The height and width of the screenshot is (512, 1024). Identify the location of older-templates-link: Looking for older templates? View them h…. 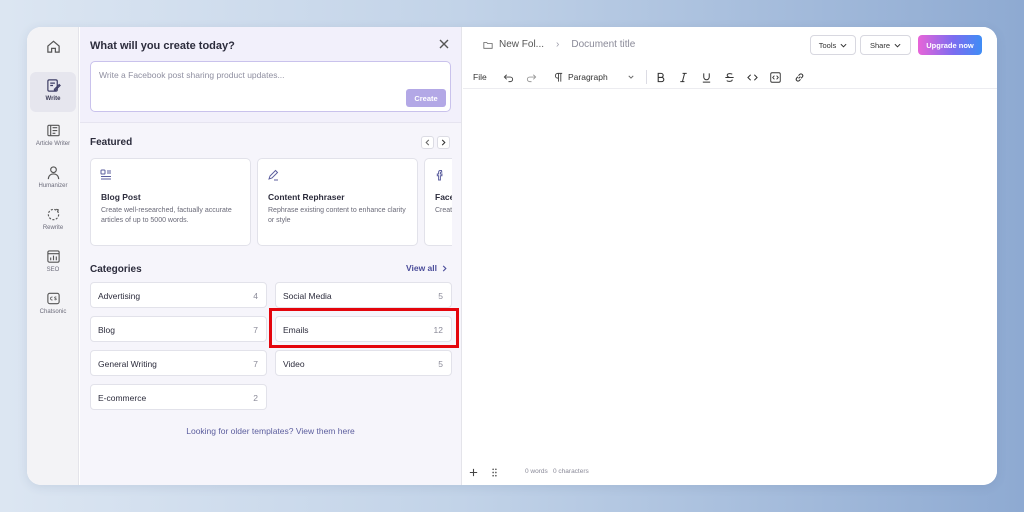
(270, 431).